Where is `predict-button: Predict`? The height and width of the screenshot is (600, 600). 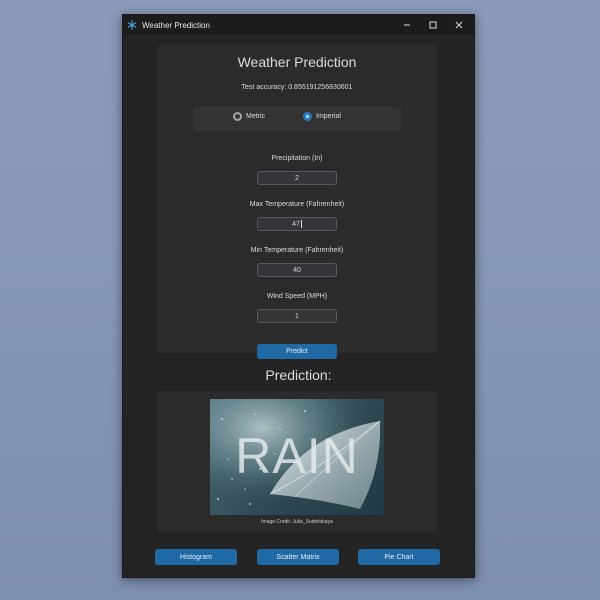 predict-button: Predict is located at coordinates (297, 351).